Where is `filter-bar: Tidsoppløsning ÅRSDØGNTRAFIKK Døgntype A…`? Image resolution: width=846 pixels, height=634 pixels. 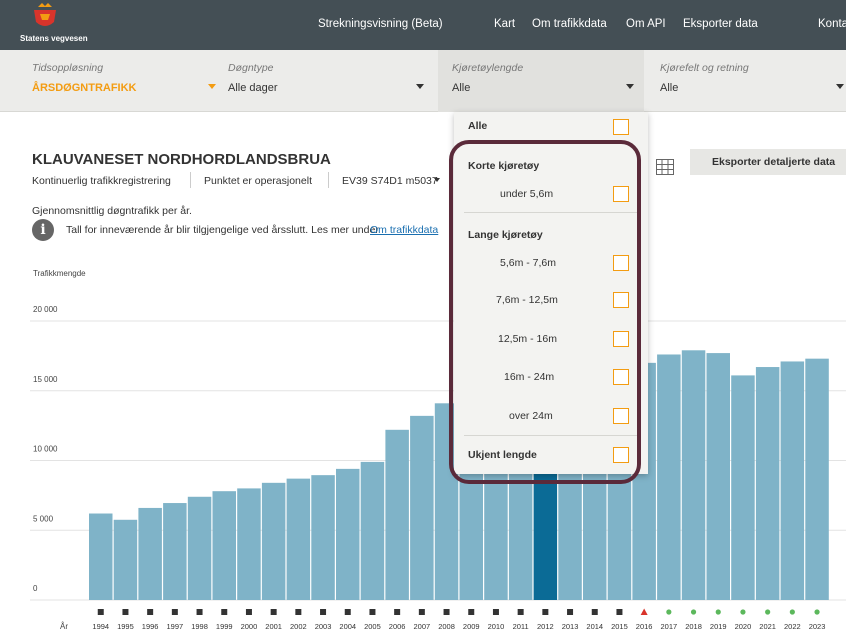 filter-bar: Tidsoppløsning ÅRSDØGNTRAFIKK Døgntype A… is located at coordinates (423, 81).